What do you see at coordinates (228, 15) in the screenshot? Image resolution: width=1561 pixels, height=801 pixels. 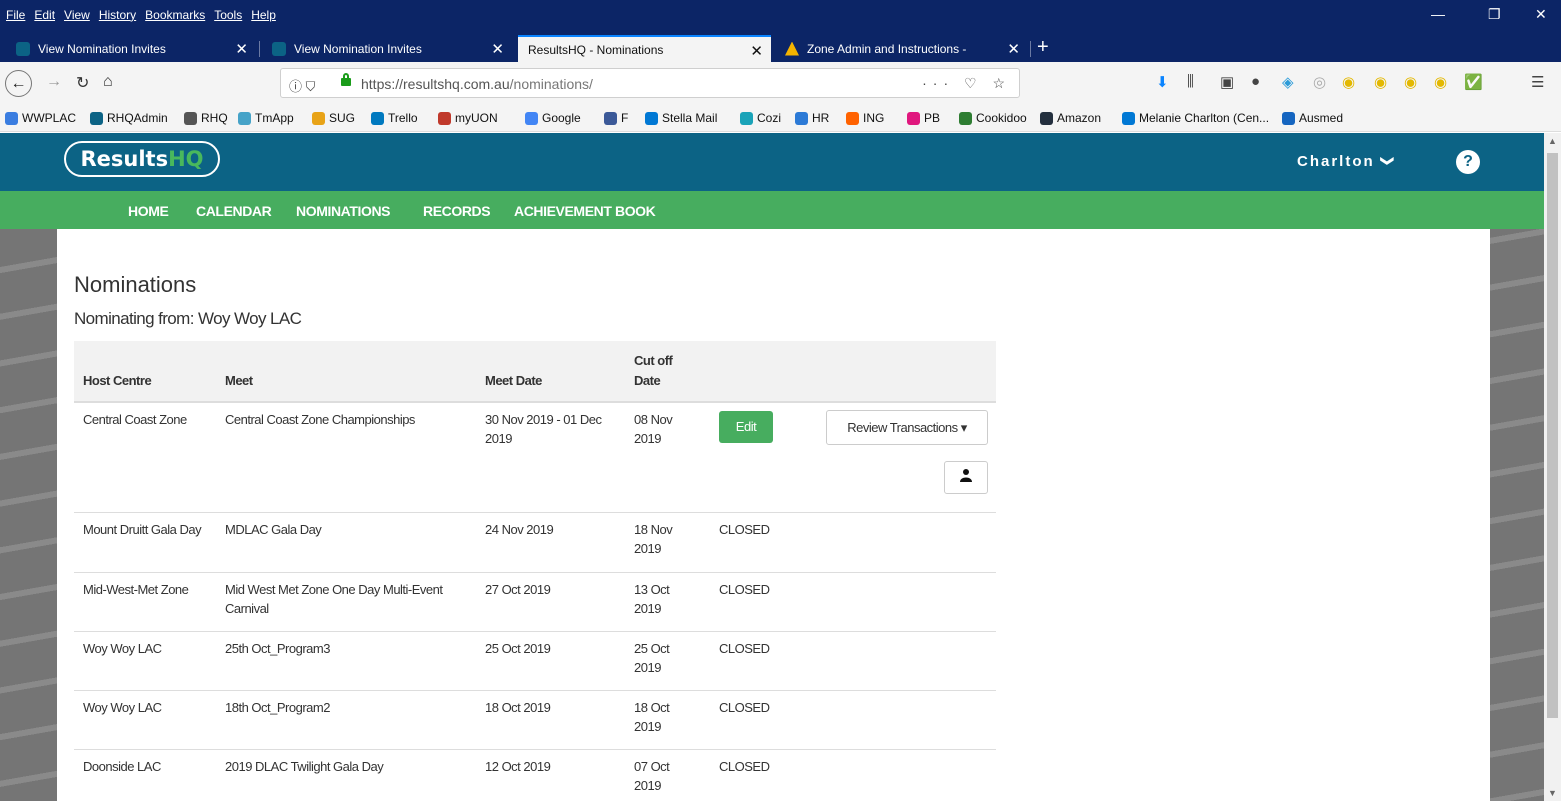 I see `menu-tools: Tools` at bounding box center [228, 15].